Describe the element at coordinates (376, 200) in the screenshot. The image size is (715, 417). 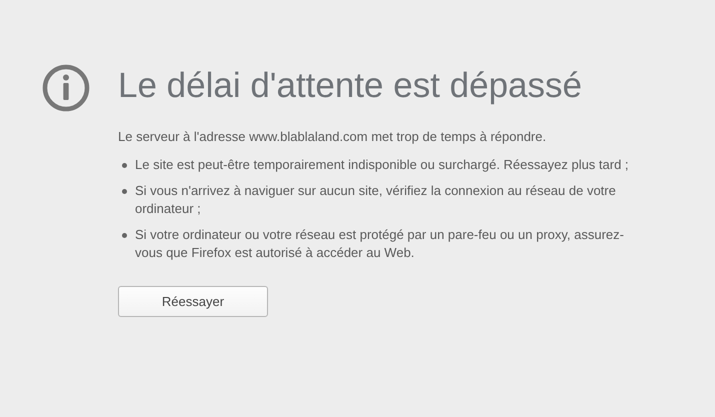
I see `suggestion-text: Si vous n'arrivez à naviguer sur aucun site, vérifiez la connexion au réseau de votre ordinateur ;` at that location.